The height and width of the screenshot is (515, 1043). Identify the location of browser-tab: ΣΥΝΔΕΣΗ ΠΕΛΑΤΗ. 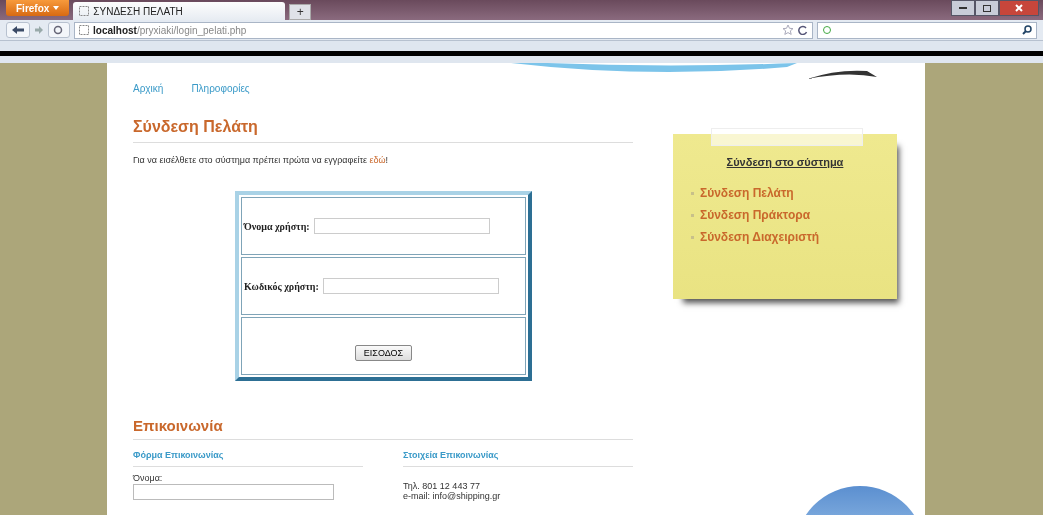
(179, 11).